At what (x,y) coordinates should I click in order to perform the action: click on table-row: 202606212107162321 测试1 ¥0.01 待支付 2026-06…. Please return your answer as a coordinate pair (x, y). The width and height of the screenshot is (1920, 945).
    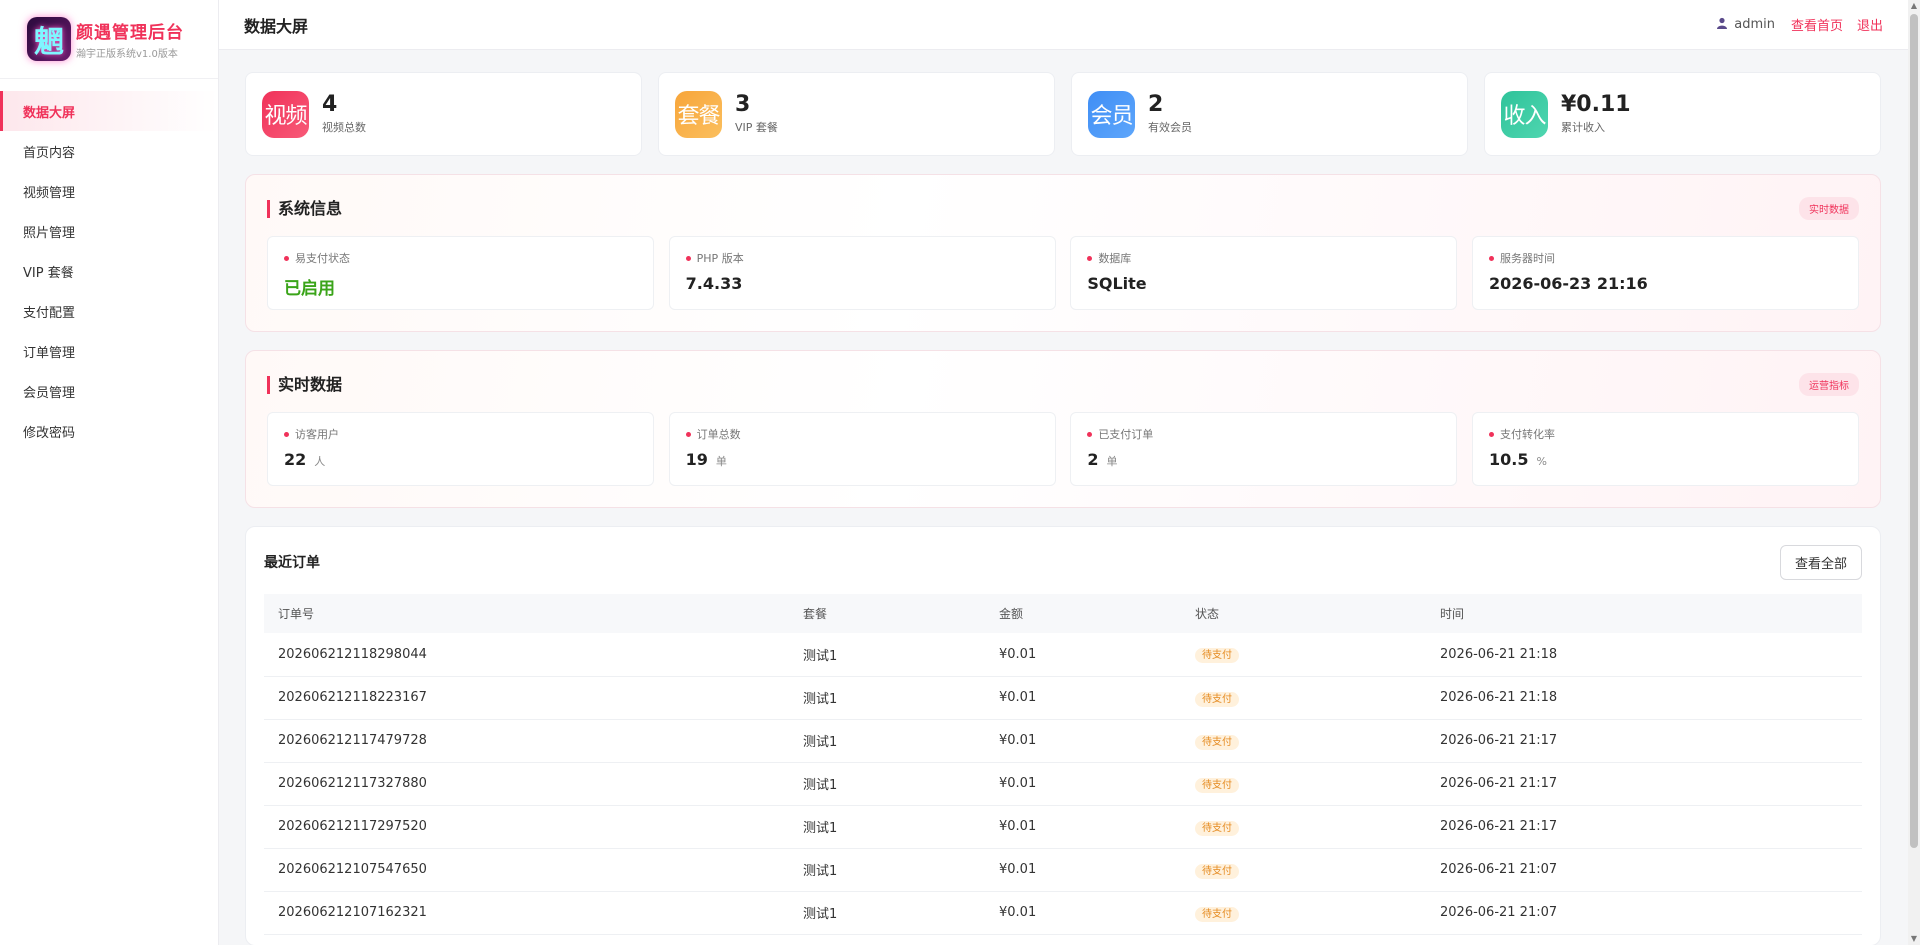
    Looking at the image, I should click on (1063, 913).